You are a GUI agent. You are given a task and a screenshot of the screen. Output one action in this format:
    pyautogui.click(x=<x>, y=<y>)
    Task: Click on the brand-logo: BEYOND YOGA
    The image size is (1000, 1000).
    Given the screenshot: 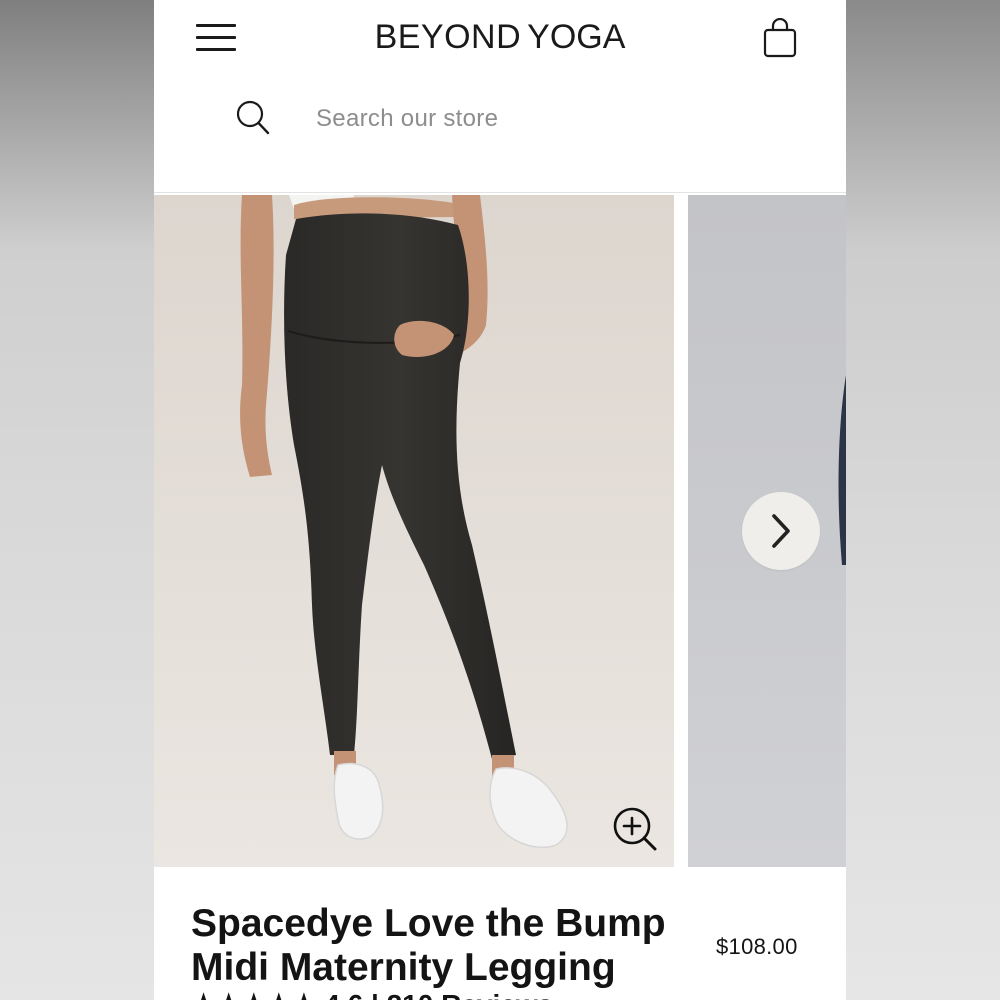 What is the action you would take?
    pyautogui.click(x=500, y=37)
    